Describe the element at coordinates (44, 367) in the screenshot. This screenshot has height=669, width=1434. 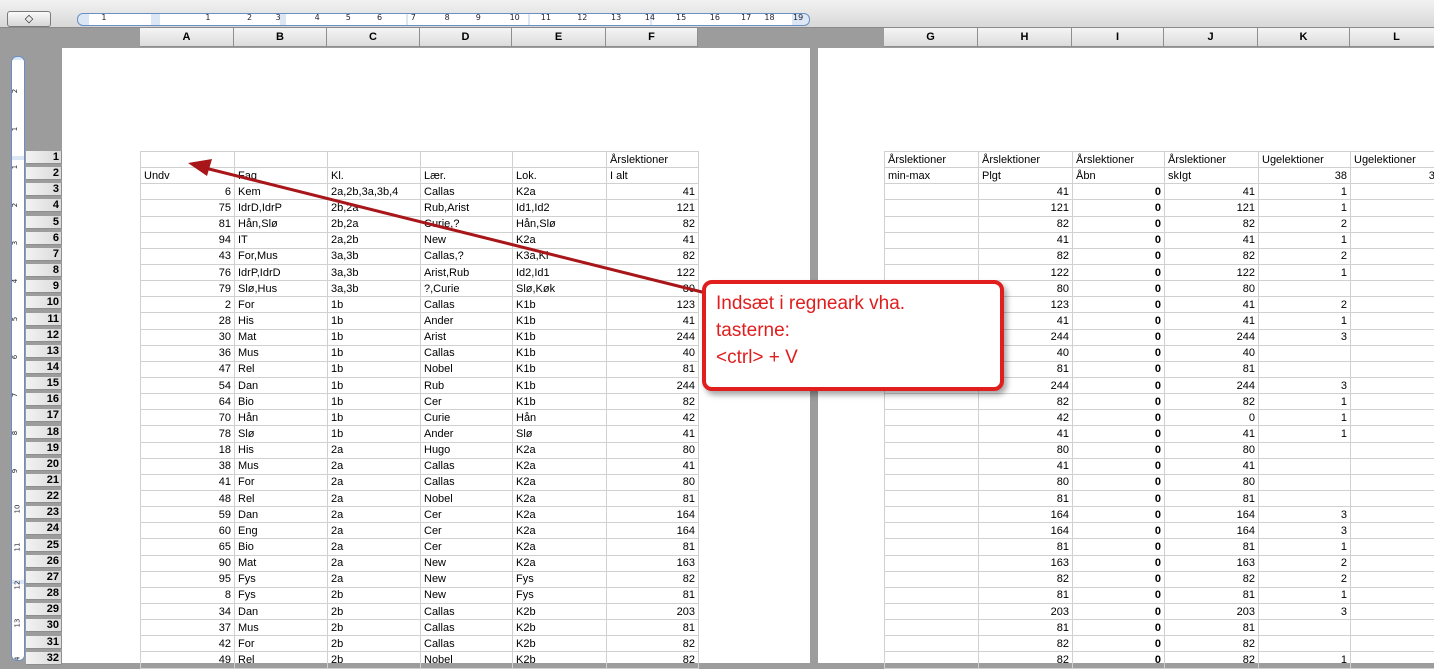
I see `row-header: 14` at that location.